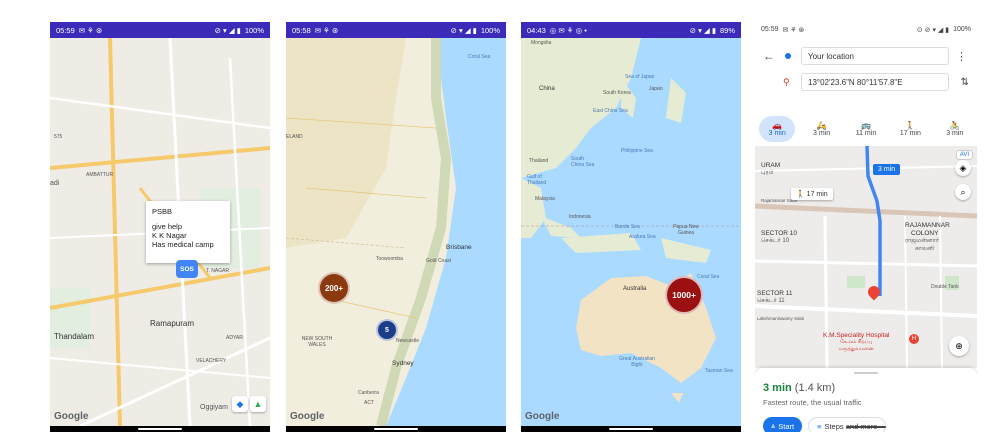 The image size is (994, 445). I want to click on search-icon: ⌕, so click(963, 192).